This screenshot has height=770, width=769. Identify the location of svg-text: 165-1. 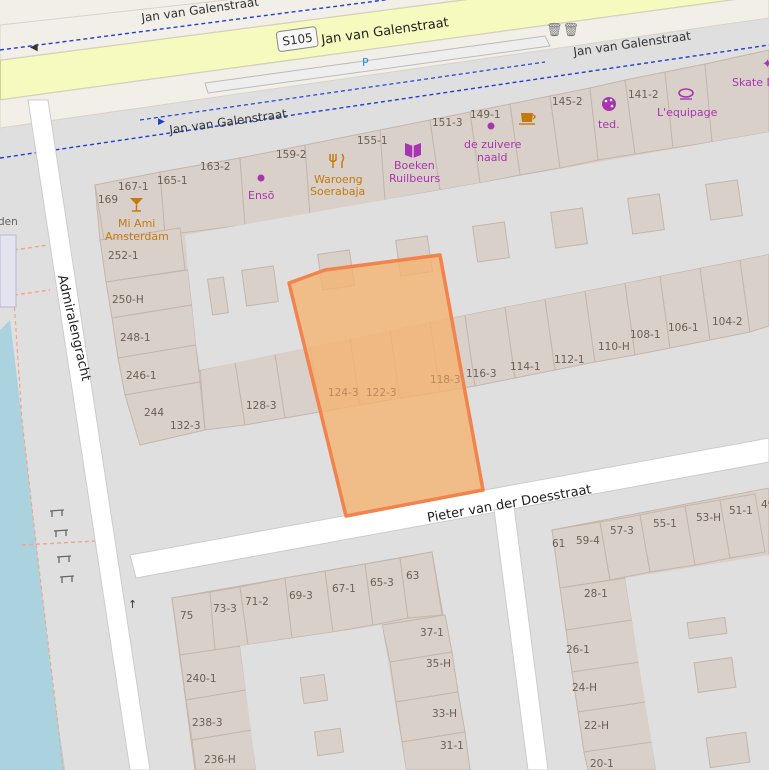
(172, 181).